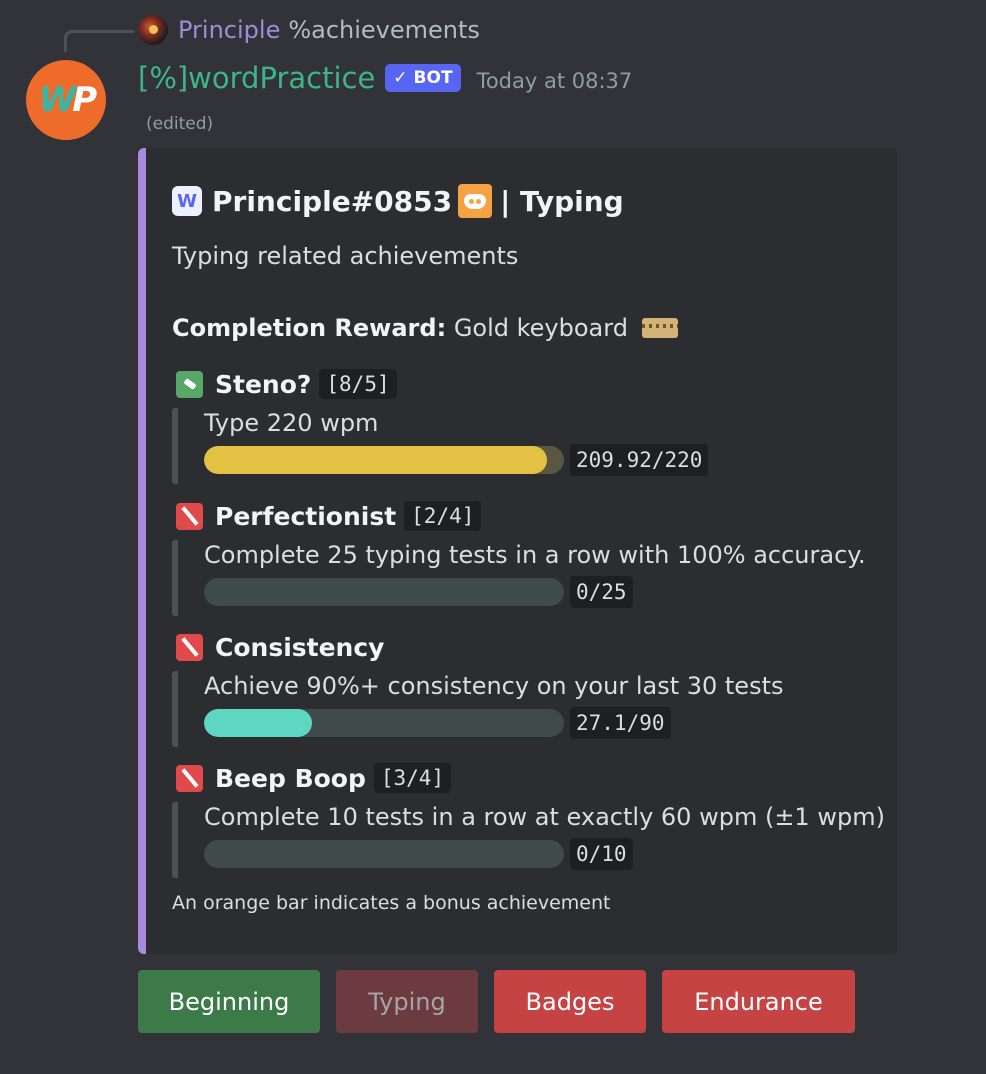 This screenshot has width=986, height=1074. Describe the element at coordinates (153, 30) in the screenshot. I see `reply-avatar` at that location.